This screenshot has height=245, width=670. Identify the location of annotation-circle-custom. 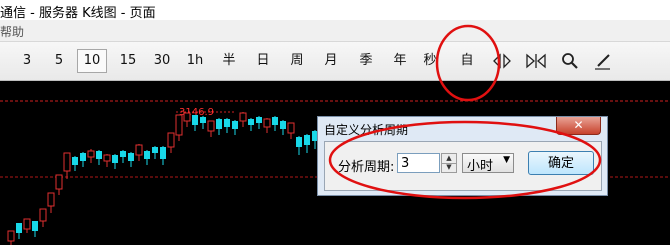
(468, 63).